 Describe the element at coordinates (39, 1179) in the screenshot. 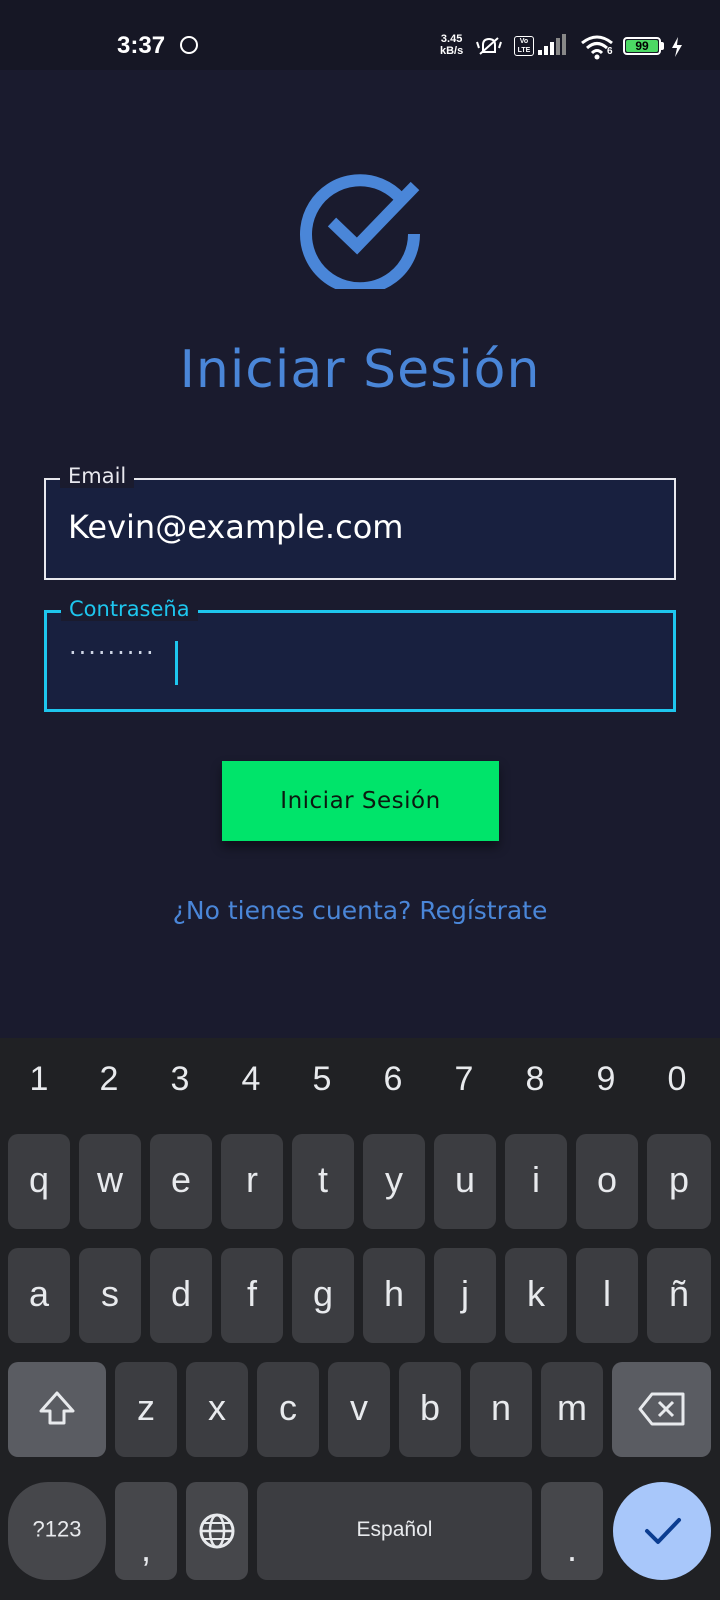

I see `key-q-label: q` at that location.